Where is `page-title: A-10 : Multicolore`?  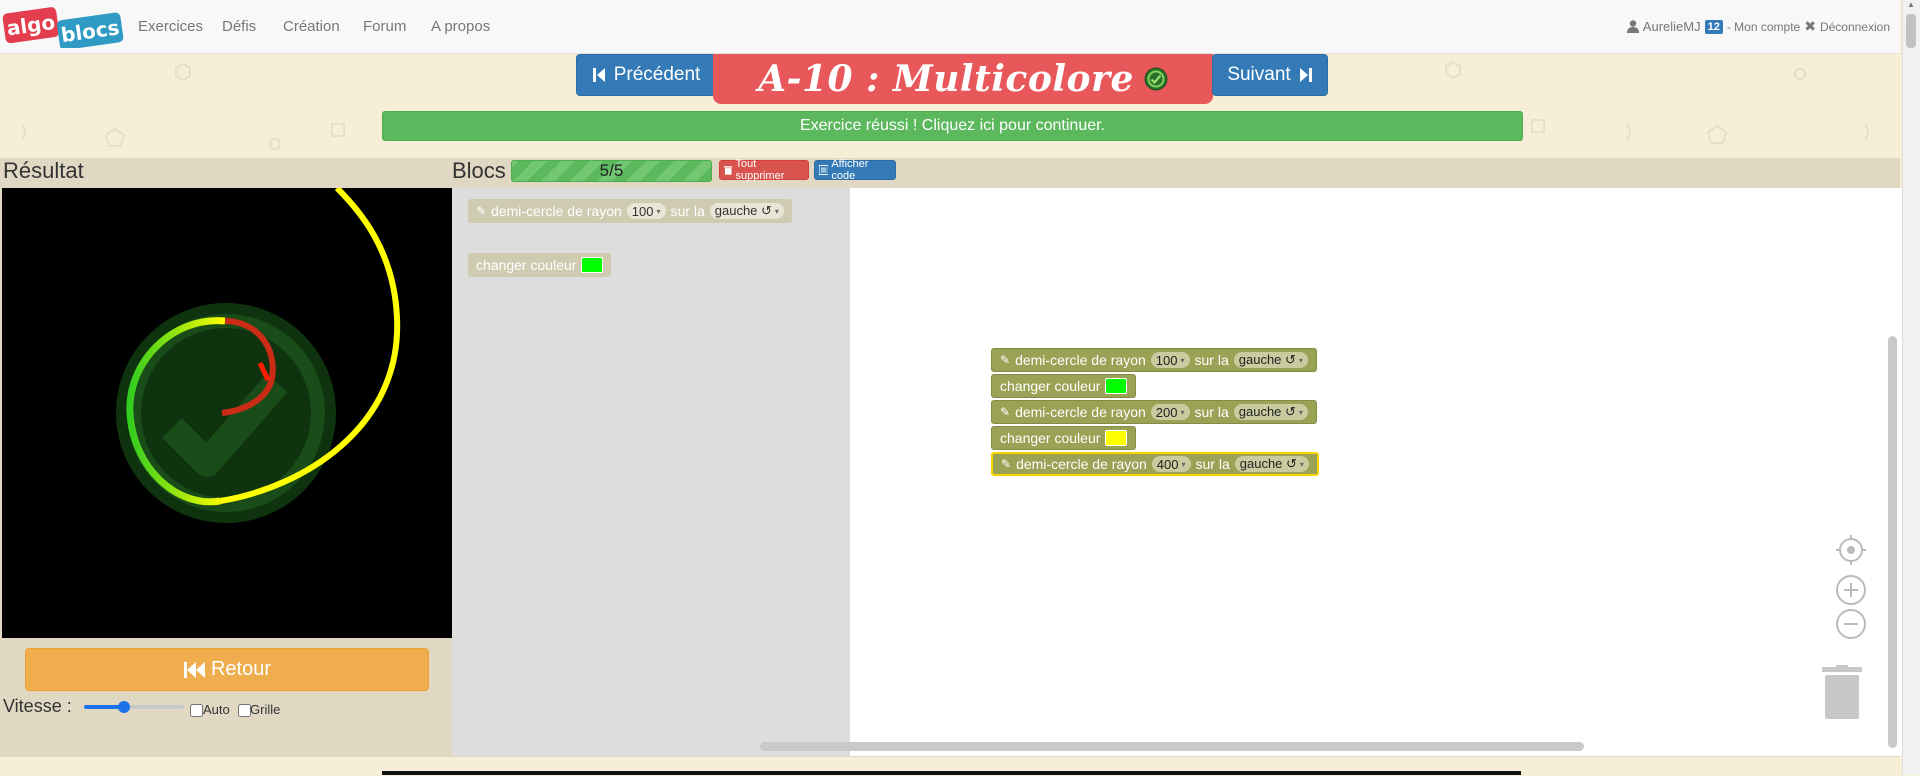
page-title: A-10 : Multicolore is located at coordinates (946, 79).